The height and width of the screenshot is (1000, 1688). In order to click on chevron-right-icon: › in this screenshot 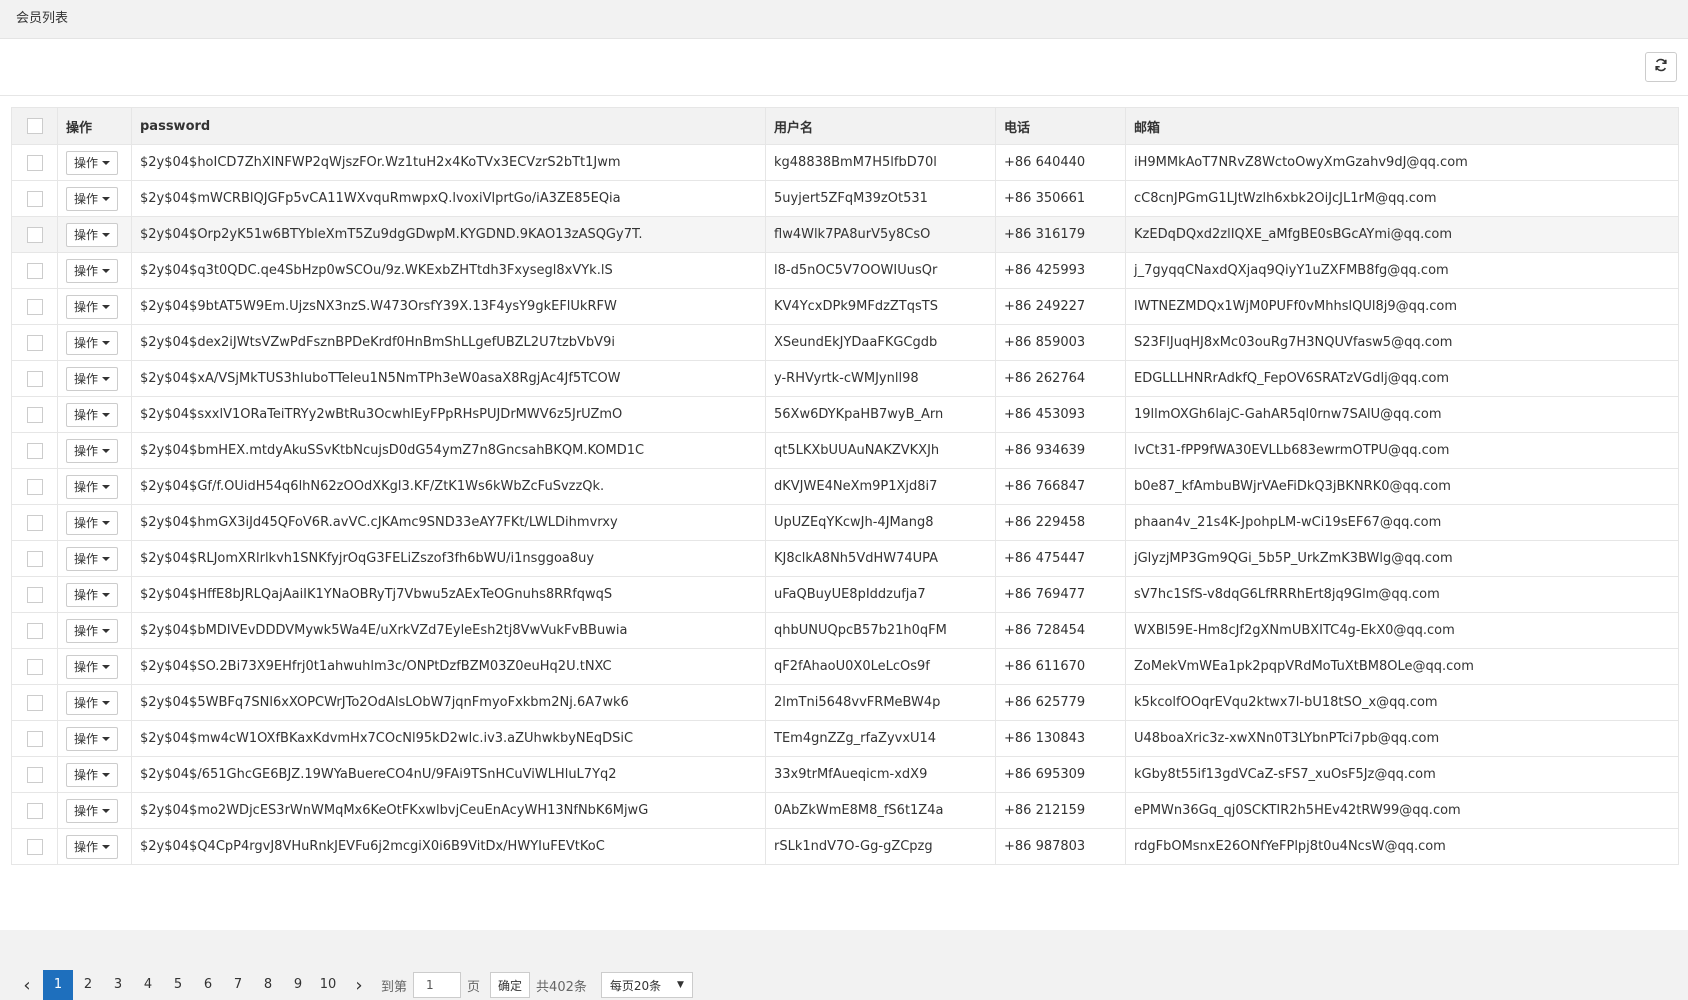, I will do `click(359, 985)`.